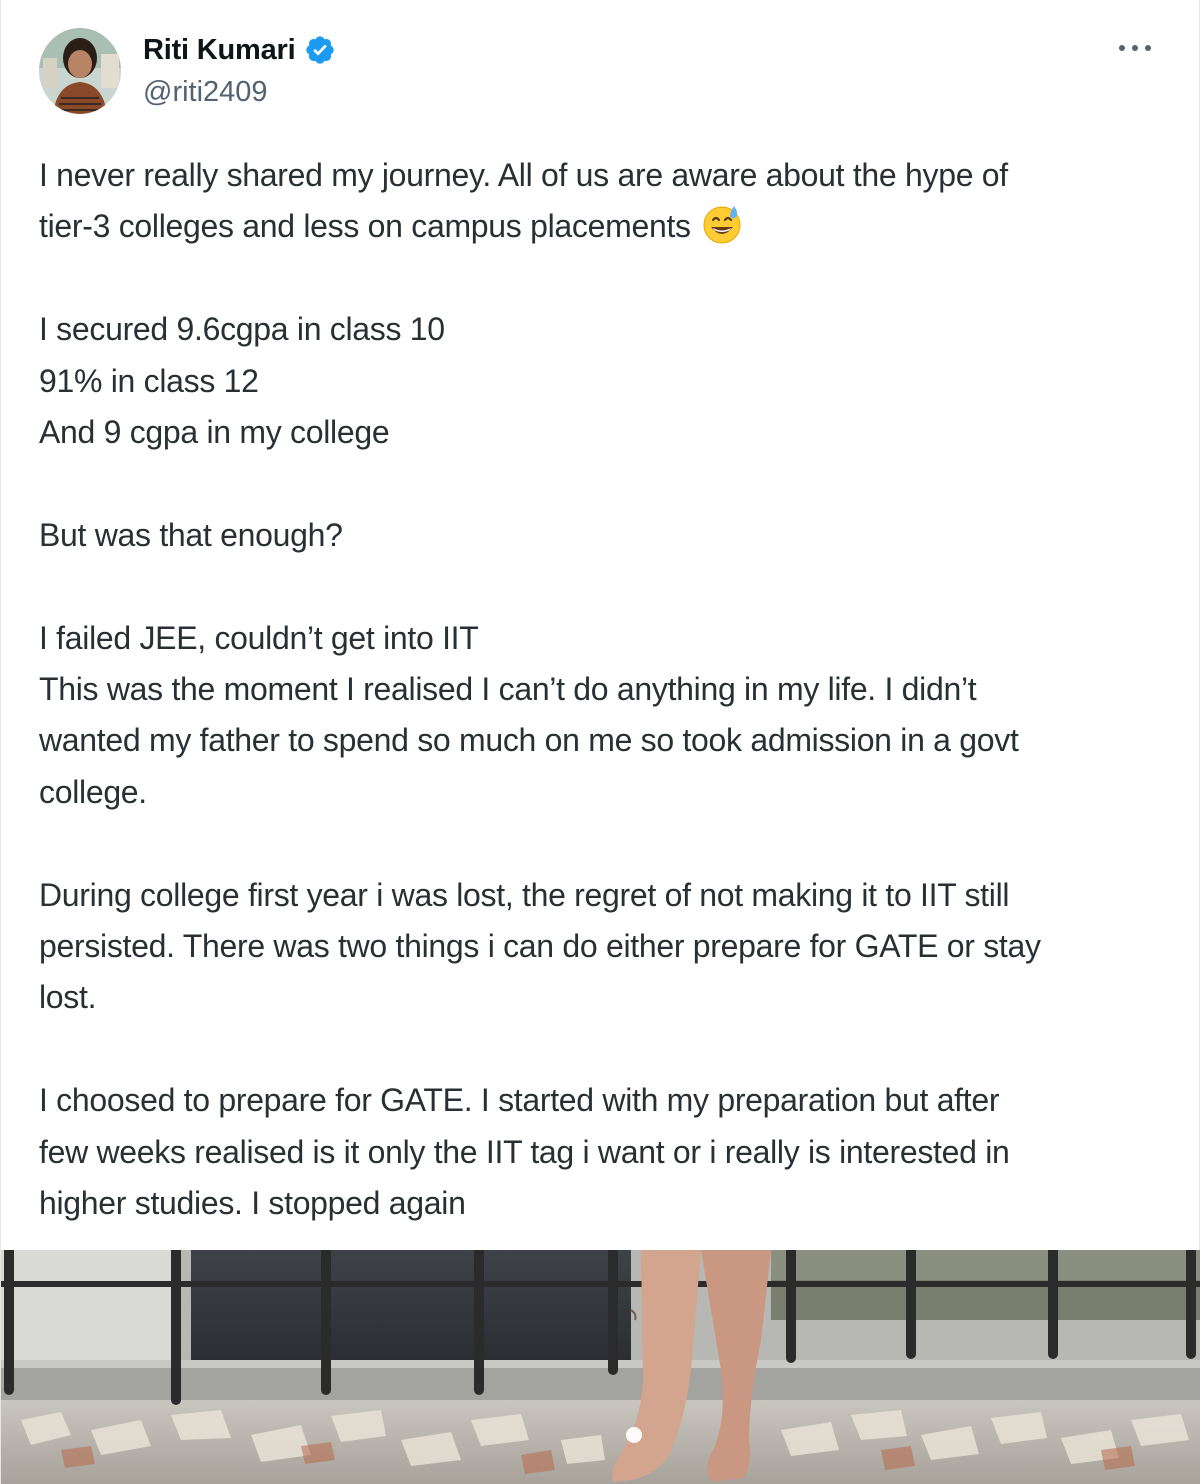  Describe the element at coordinates (634, 1435) in the screenshot. I see `carousel-indicator` at that location.